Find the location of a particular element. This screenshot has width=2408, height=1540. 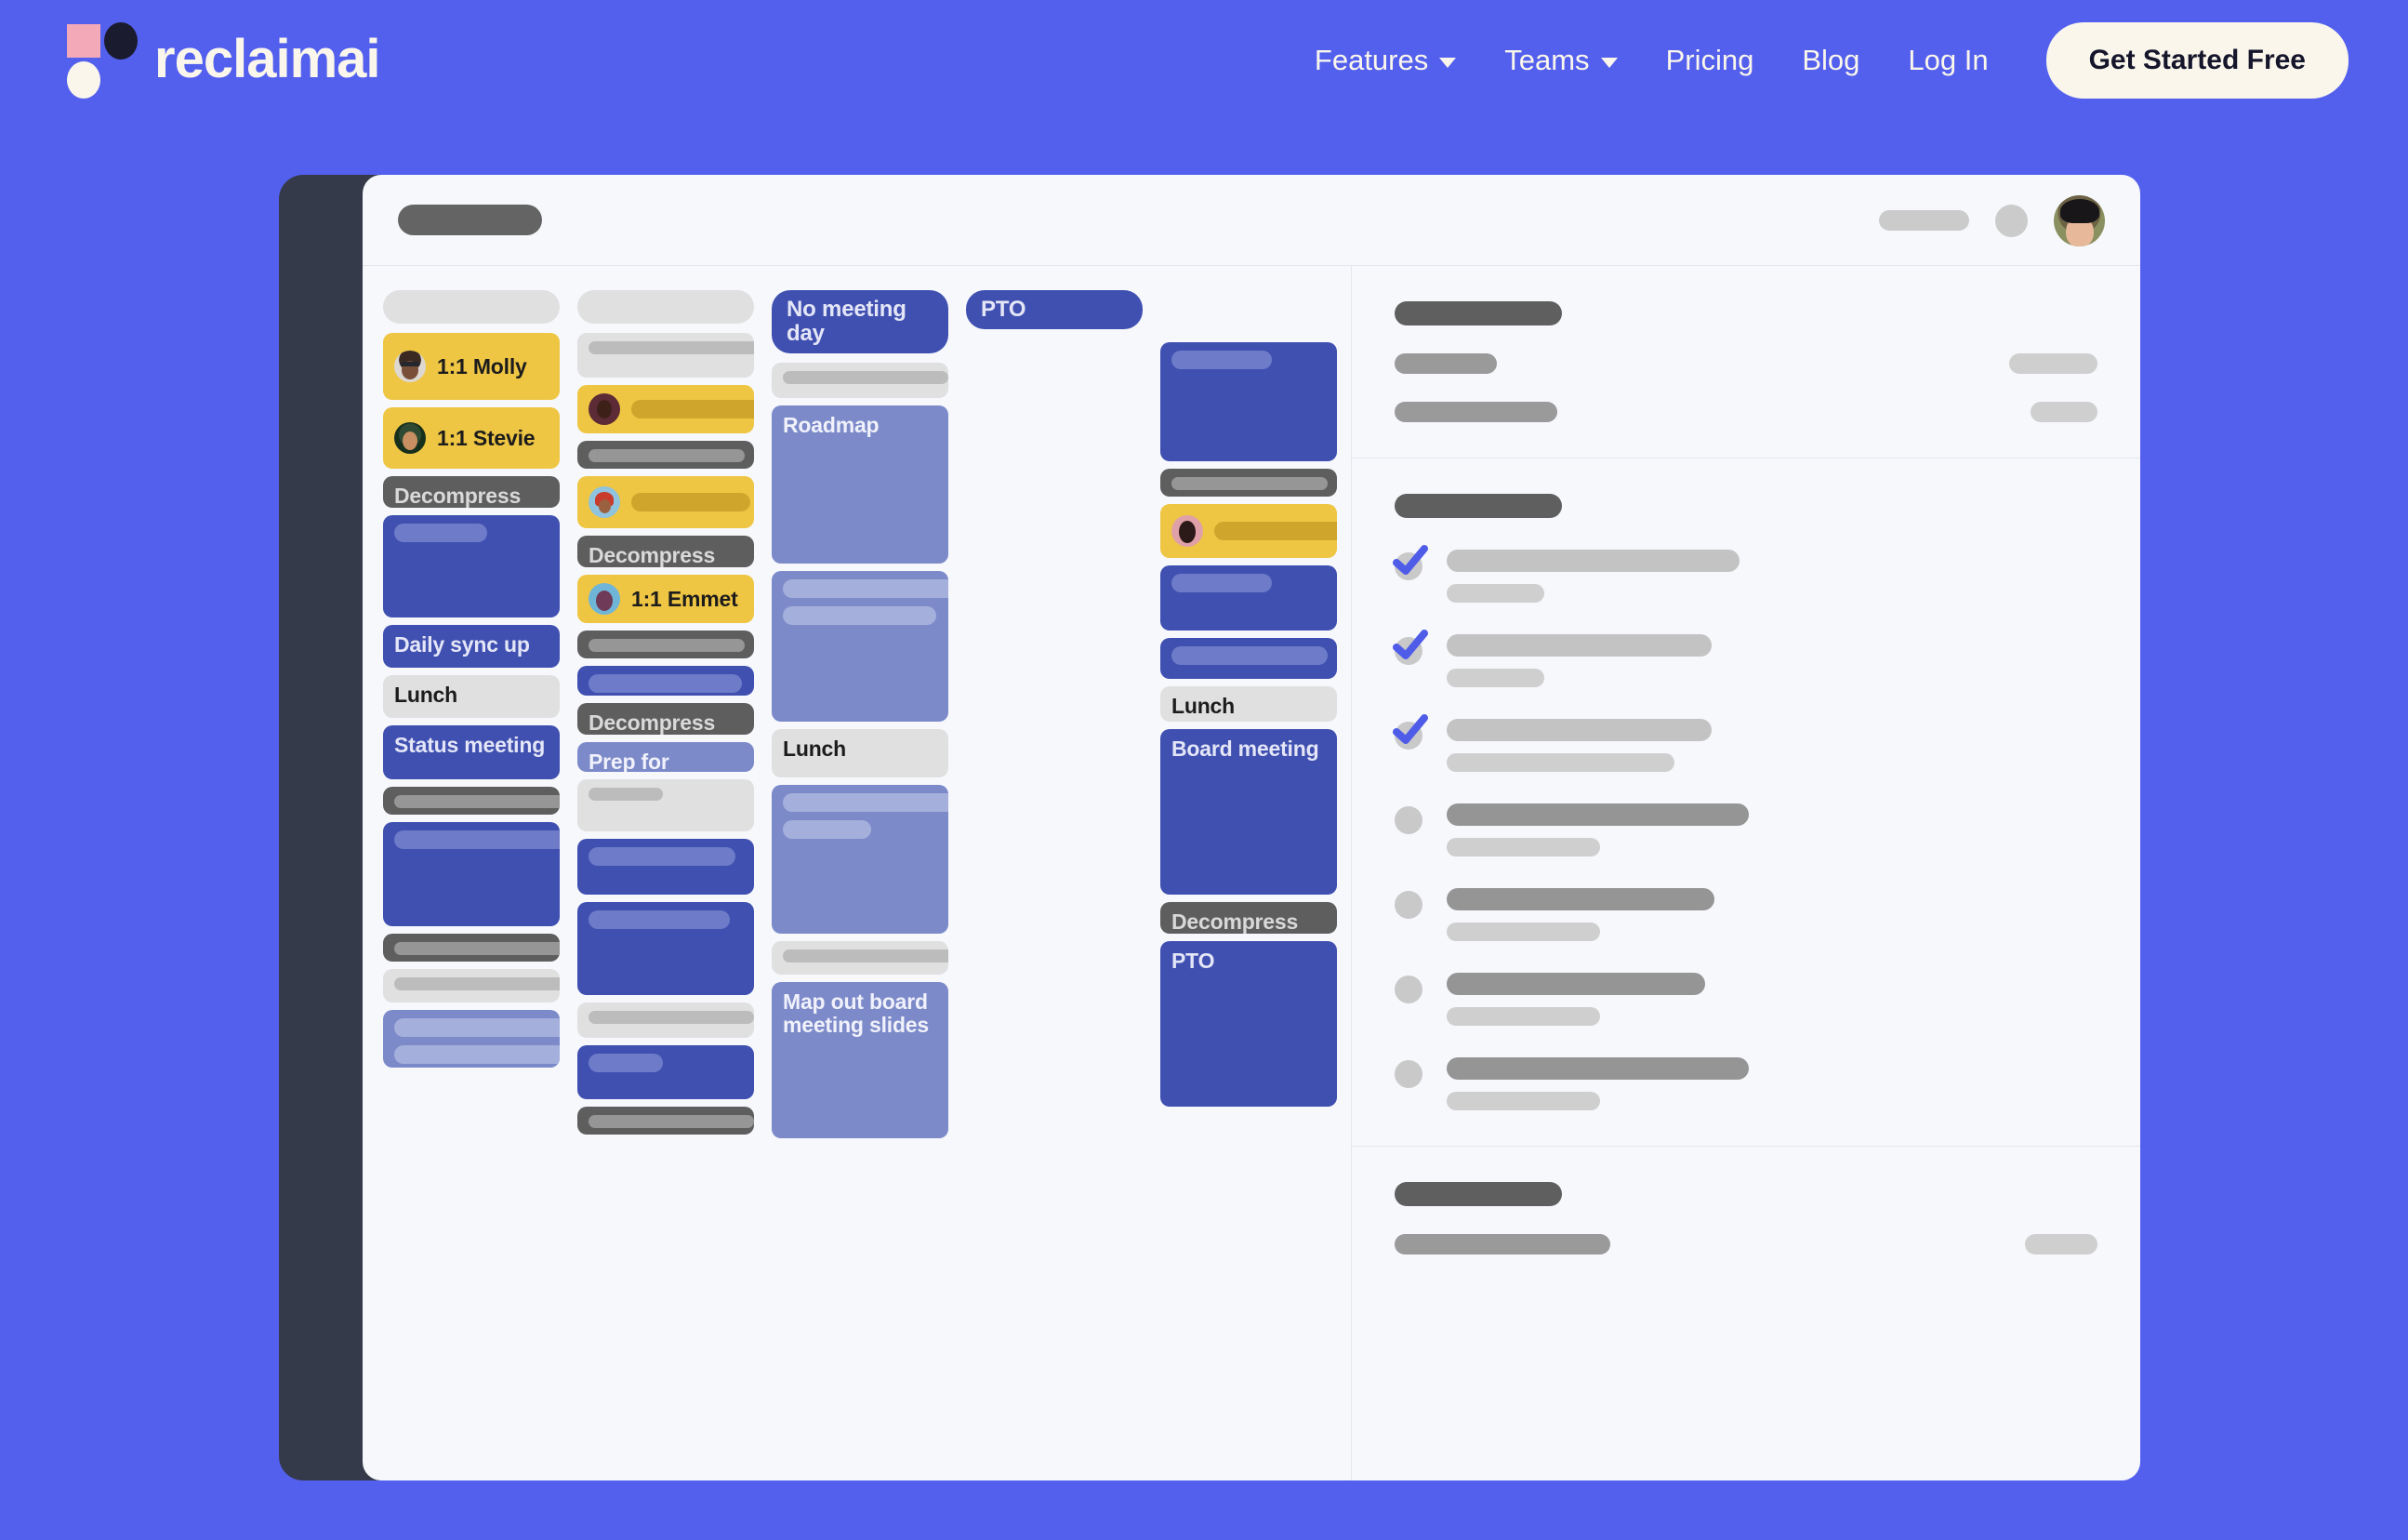

task-text is located at coordinates (1772, 1083).